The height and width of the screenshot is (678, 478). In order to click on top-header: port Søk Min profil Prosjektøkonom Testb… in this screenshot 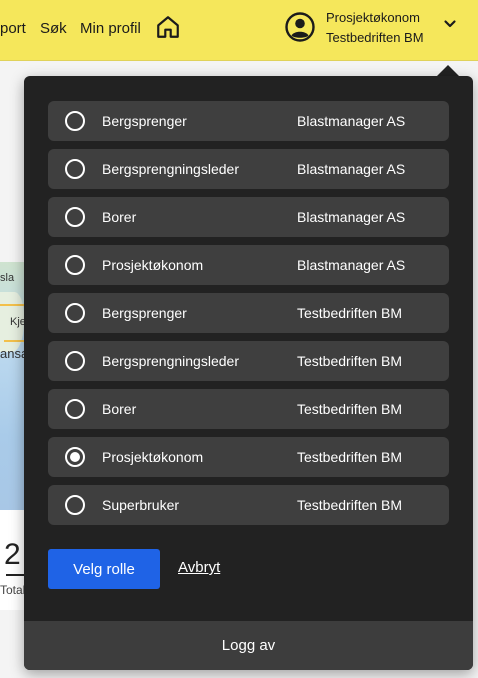, I will do `click(239, 30)`.